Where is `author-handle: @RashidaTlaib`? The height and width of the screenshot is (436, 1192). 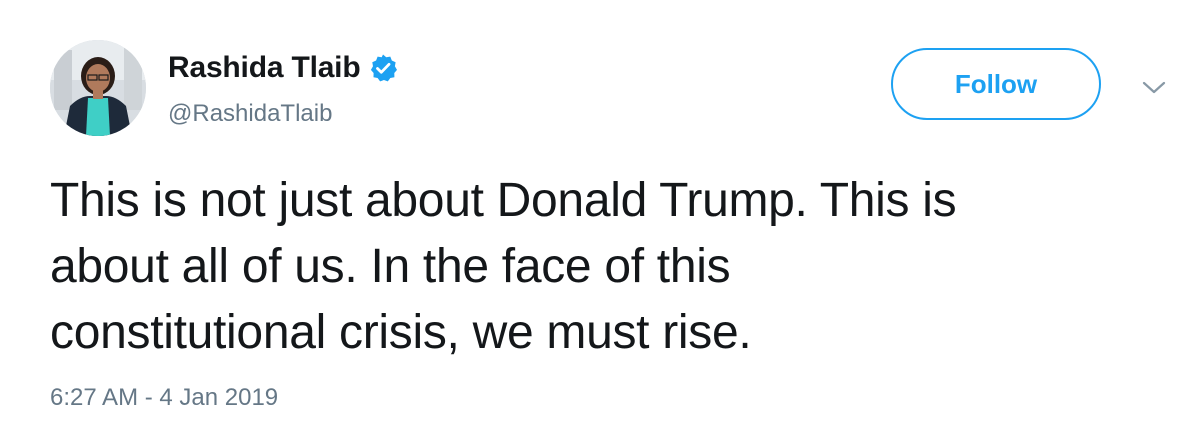 author-handle: @RashidaTlaib is located at coordinates (250, 114).